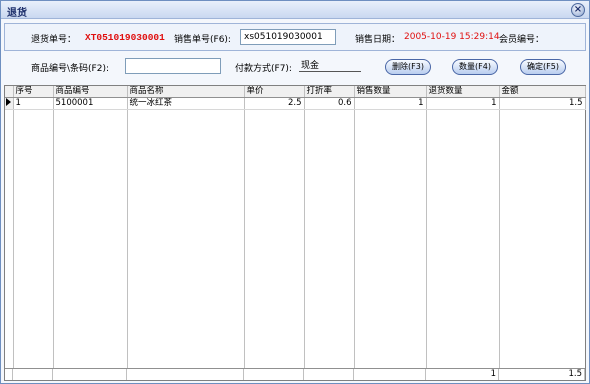 The height and width of the screenshot is (384, 590). I want to click on title-bar: 退货 ×, so click(295, 10).